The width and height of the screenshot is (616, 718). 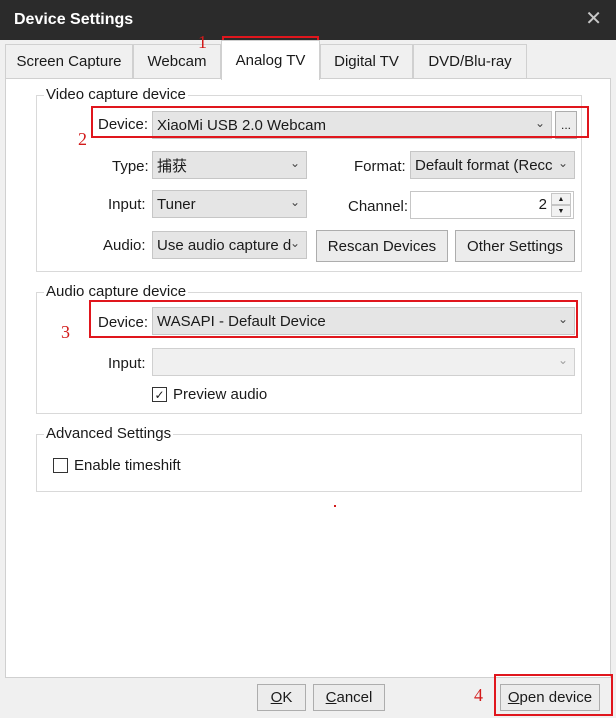 I want to click on annotation-number-3: 3, so click(x=65, y=332).